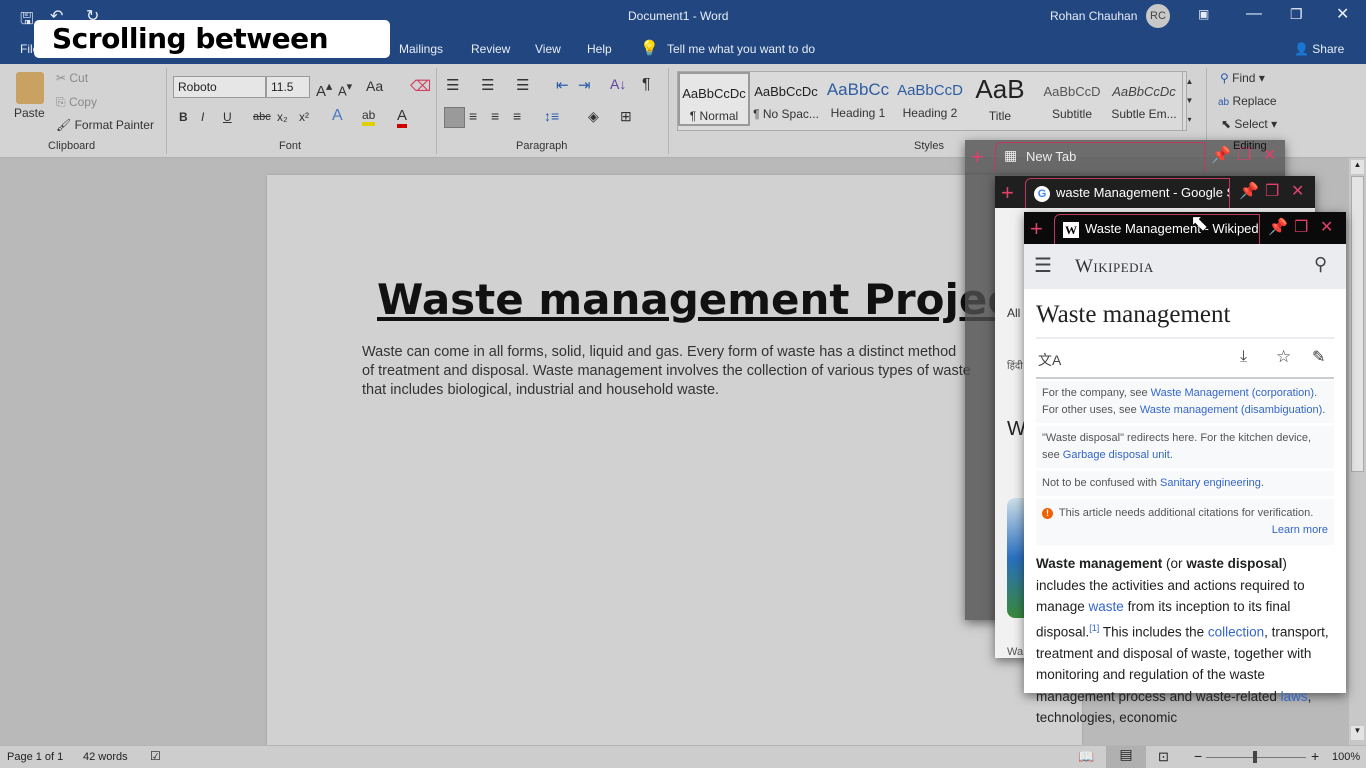 The width and height of the screenshot is (1366, 768). I want to click on menu-icon: ☰, so click(1043, 265).